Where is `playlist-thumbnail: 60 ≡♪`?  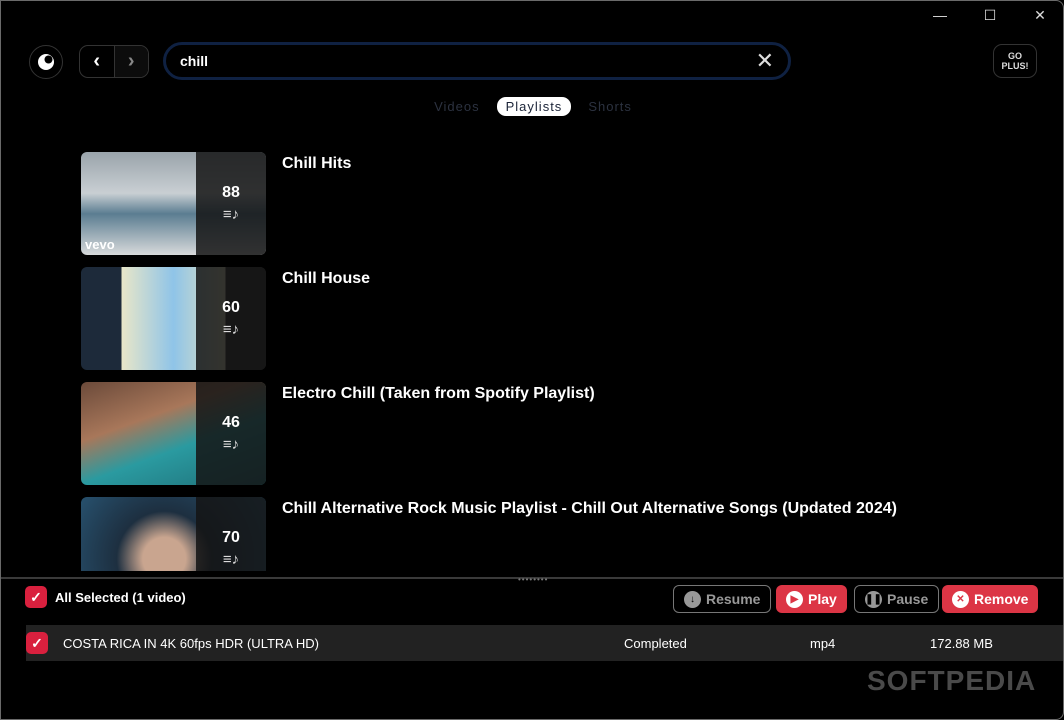 playlist-thumbnail: 60 ≡♪ is located at coordinates (173, 318).